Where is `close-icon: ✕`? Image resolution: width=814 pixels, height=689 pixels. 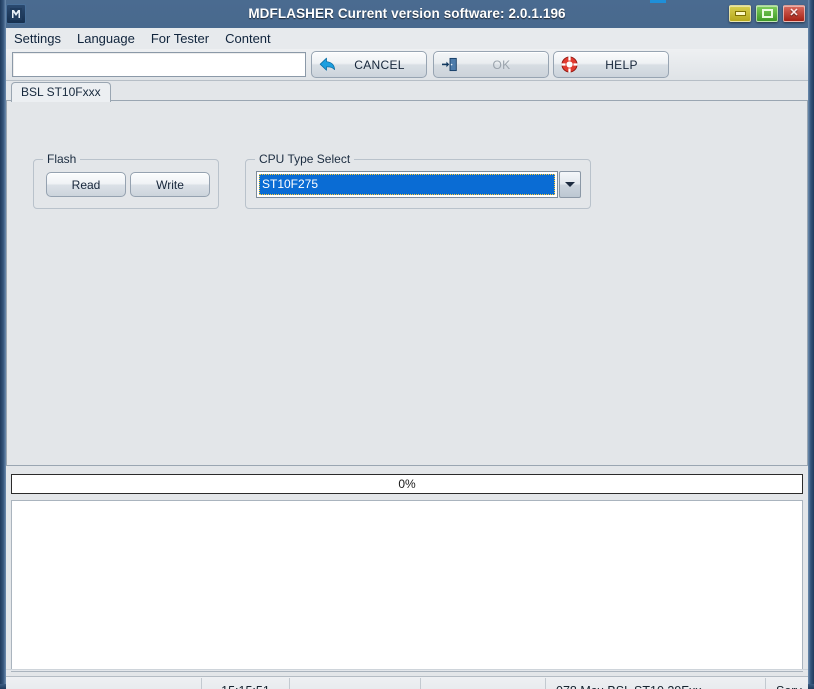
close-icon: ✕ is located at coordinates (794, 13).